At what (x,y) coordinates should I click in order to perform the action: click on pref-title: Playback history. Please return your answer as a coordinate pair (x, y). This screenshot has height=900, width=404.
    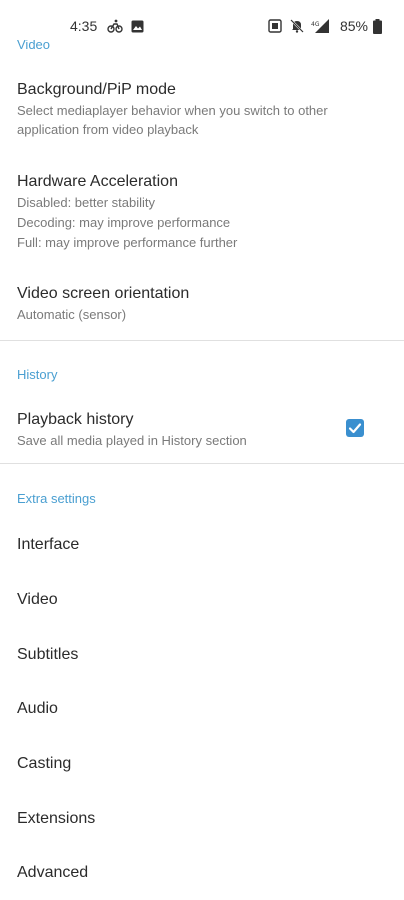
    Looking at the image, I should click on (75, 419).